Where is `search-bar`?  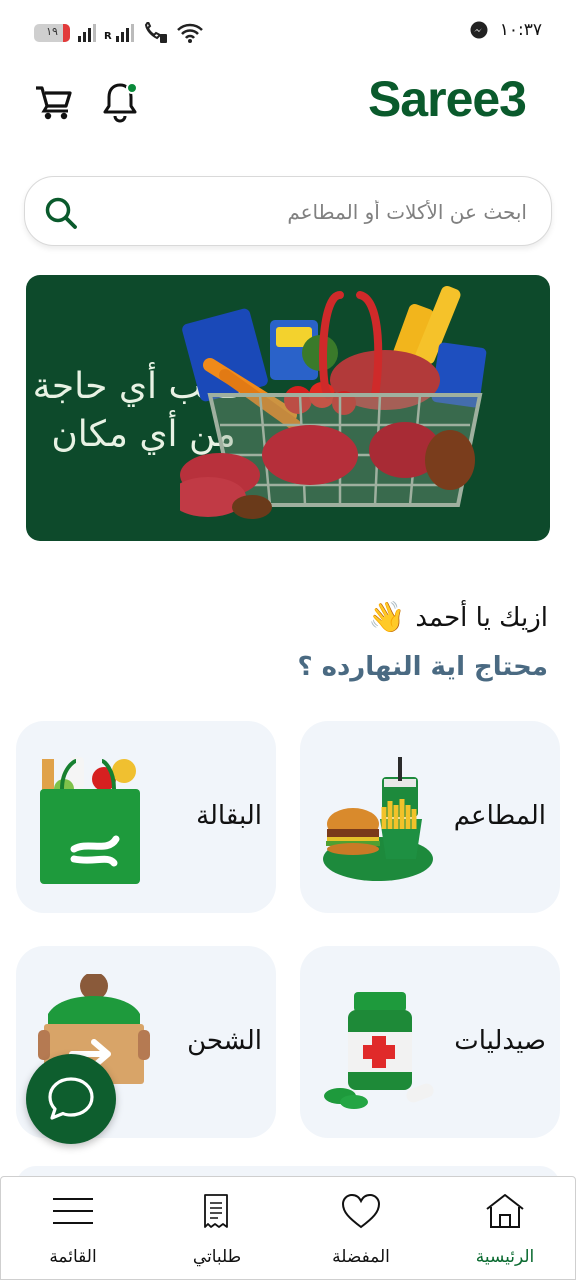
search-bar is located at coordinates (288, 211).